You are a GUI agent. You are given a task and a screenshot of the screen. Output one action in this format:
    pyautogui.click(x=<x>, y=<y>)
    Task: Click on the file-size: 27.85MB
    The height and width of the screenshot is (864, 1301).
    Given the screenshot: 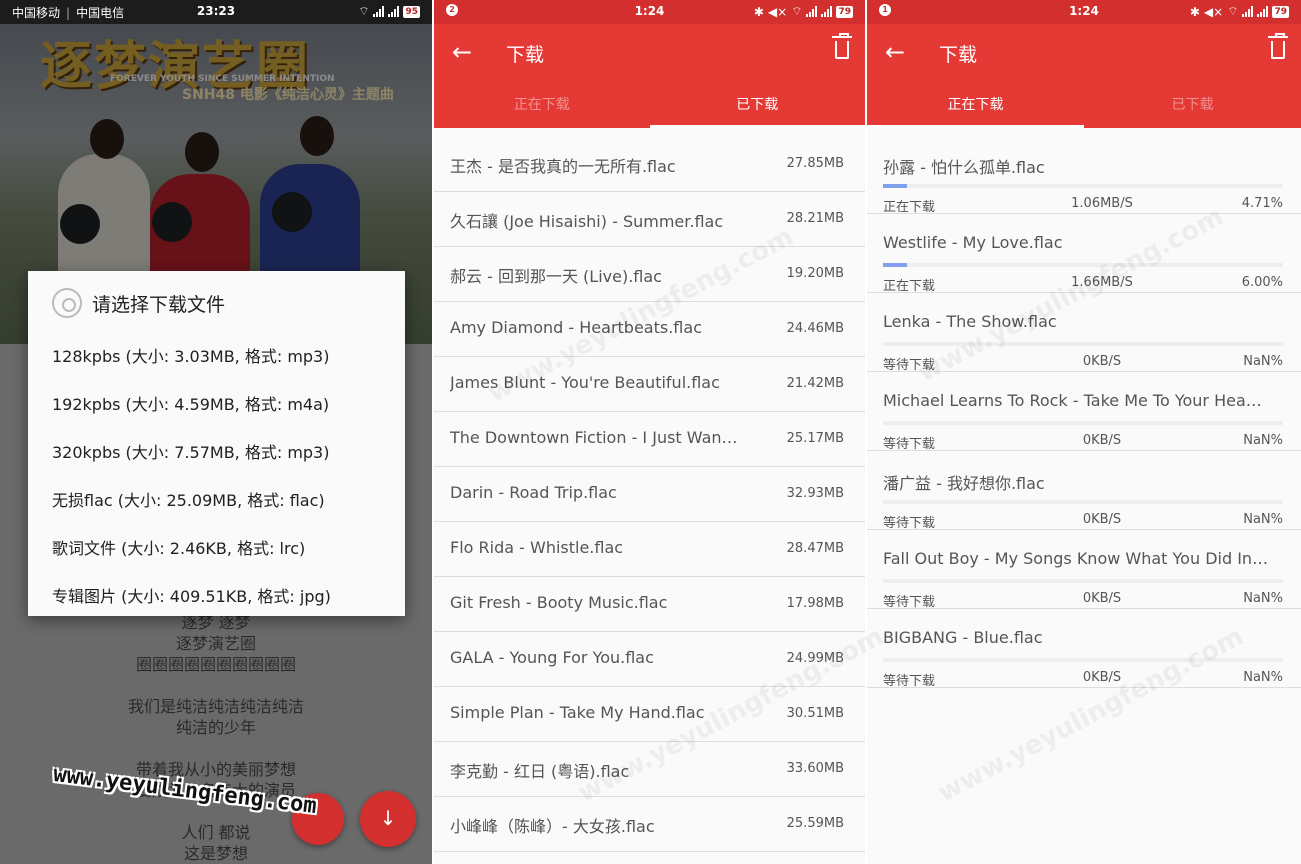 What is the action you would take?
    pyautogui.click(x=815, y=163)
    